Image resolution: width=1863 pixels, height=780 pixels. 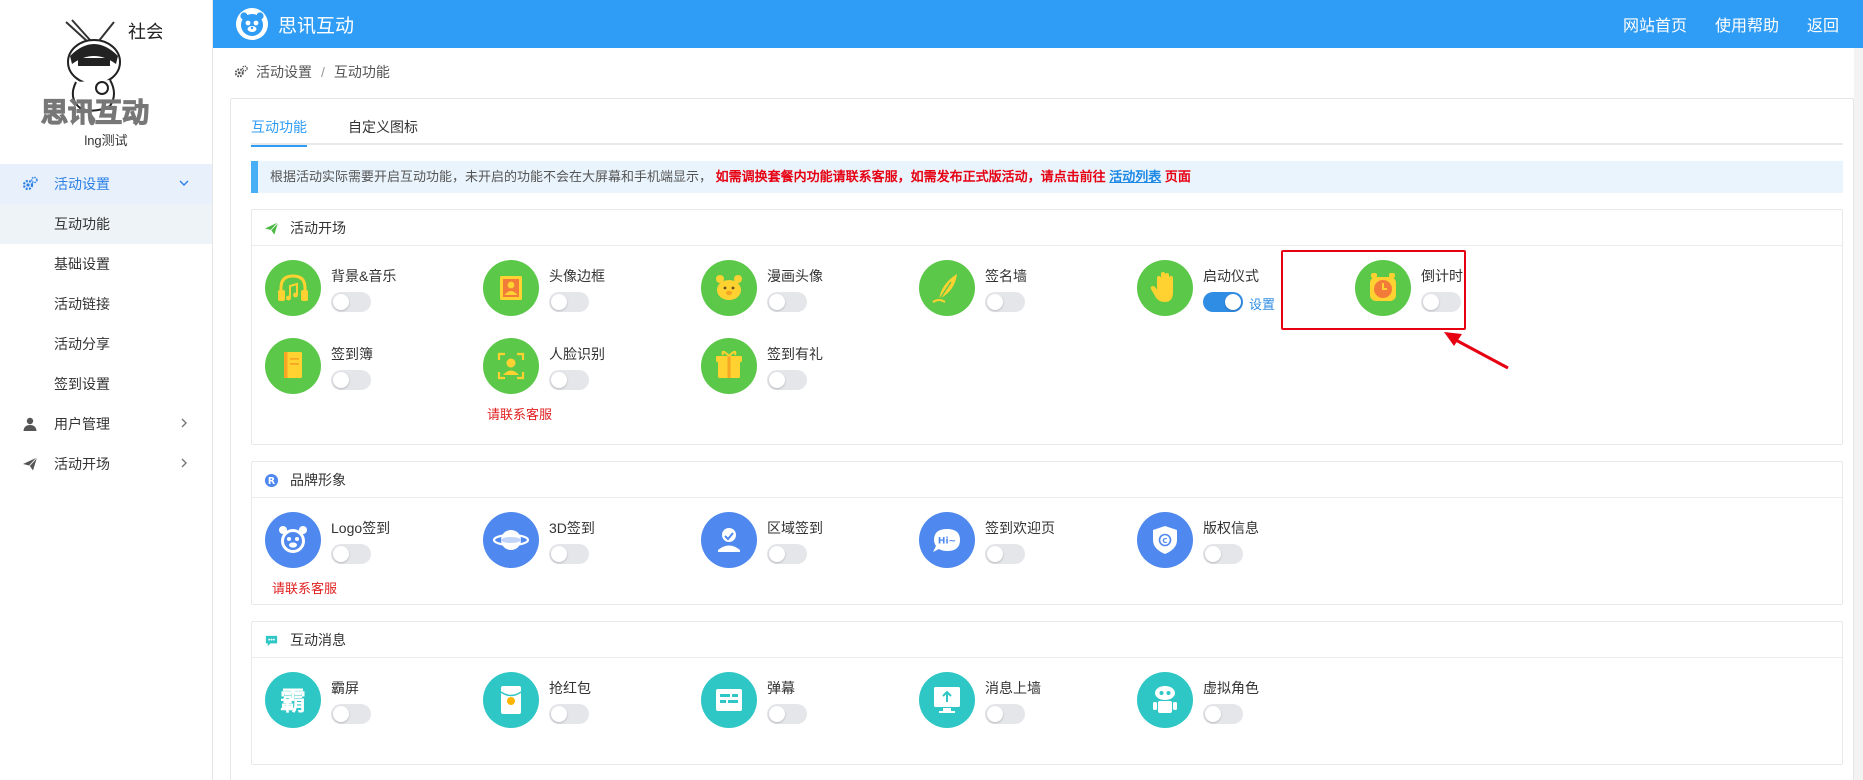 I want to click on planet-icon, so click(x=511, y=540).